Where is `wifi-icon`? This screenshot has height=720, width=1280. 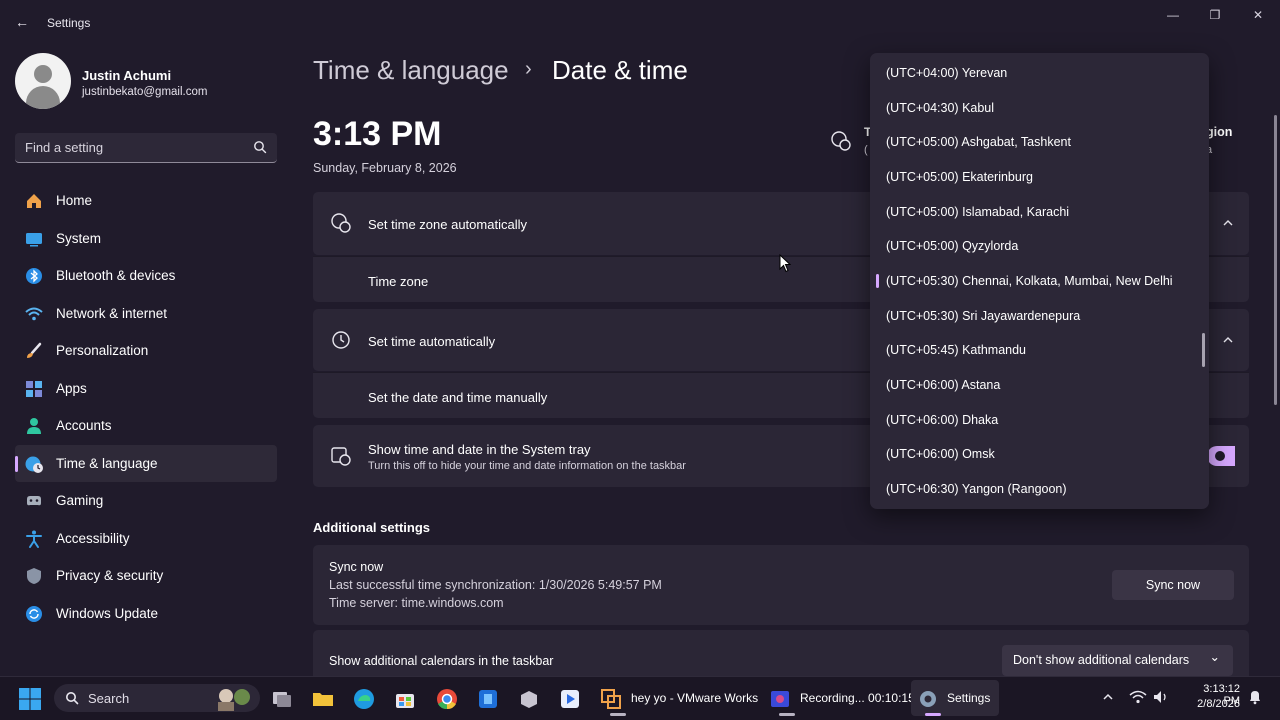 wifi-icon is located at coordinates (1138, 697).